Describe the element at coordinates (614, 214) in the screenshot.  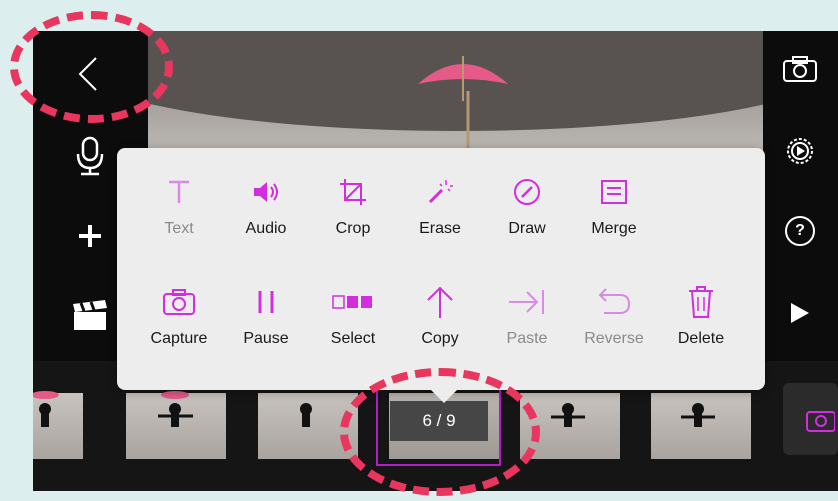
I see `menu-item-merge: Merge` at that location.